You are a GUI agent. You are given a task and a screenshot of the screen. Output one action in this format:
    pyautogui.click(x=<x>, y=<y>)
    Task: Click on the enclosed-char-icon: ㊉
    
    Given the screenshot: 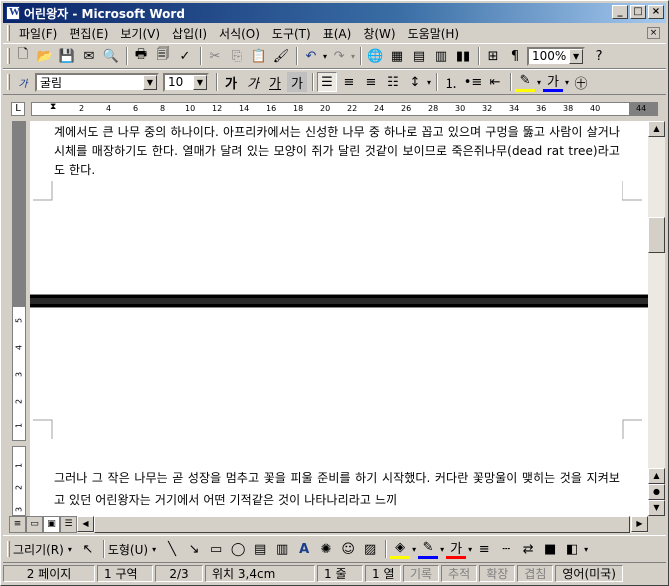 What is the action you would take?
    pyautogui.click(x=581, y=82)
    